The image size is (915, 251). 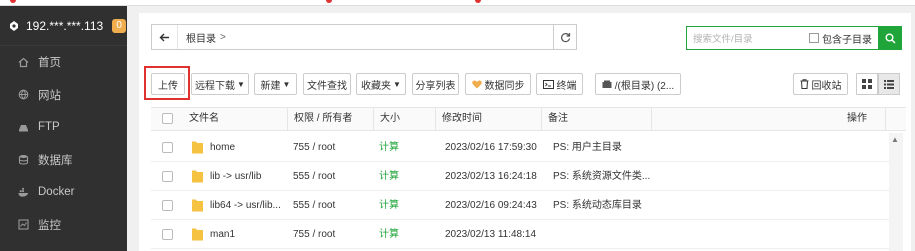 What do you see at coordinates (49, 225) in the screenshot?
I see `sidebar-item-label: 监控` at bounding box center [49, 225].